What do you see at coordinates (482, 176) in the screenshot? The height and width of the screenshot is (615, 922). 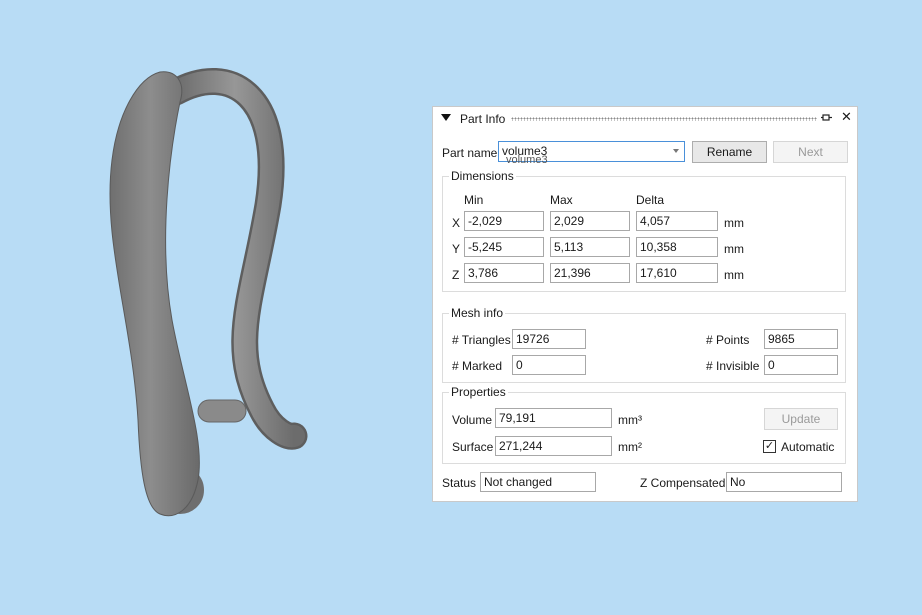 I see `dimensions-title: Dimensions` at bounding box center [482, 176].